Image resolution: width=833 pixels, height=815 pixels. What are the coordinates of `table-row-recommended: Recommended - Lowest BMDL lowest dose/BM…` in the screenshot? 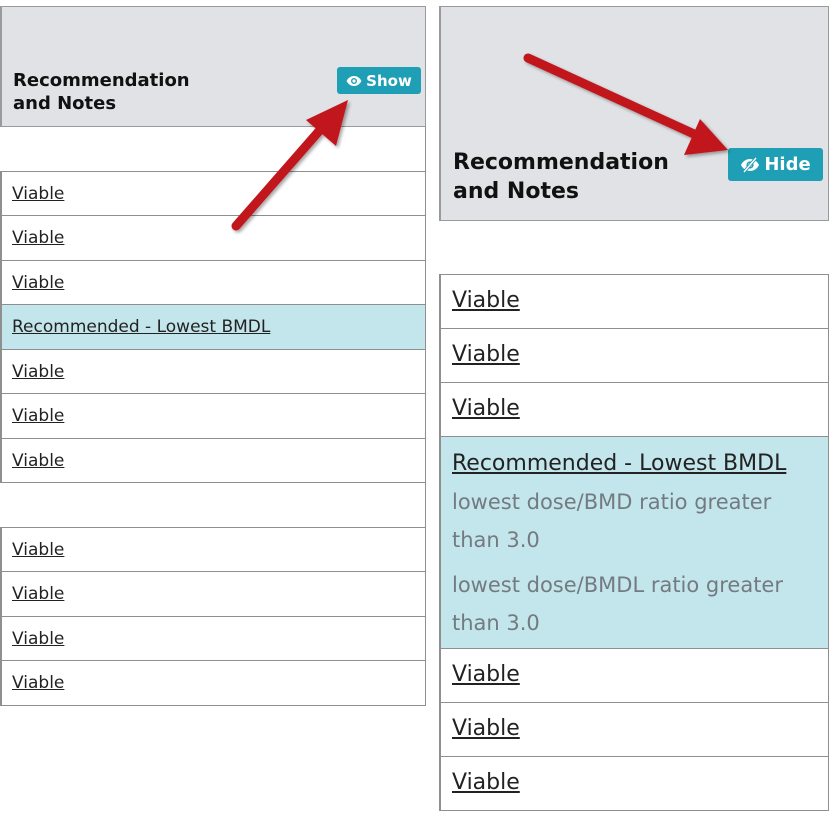 It's located at (634, 543).